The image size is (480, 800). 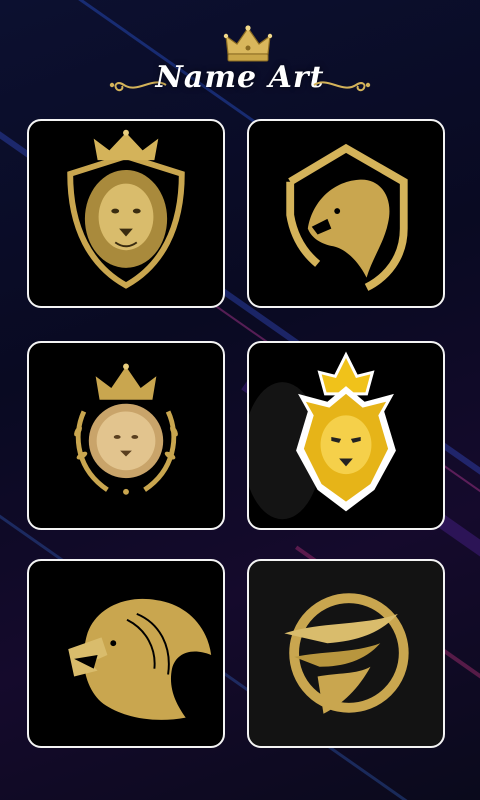 What do you see at coordinates (347, 217) in the screenshot?
I see `lion-profile-shield-logo` at bounding box center [347, 217].